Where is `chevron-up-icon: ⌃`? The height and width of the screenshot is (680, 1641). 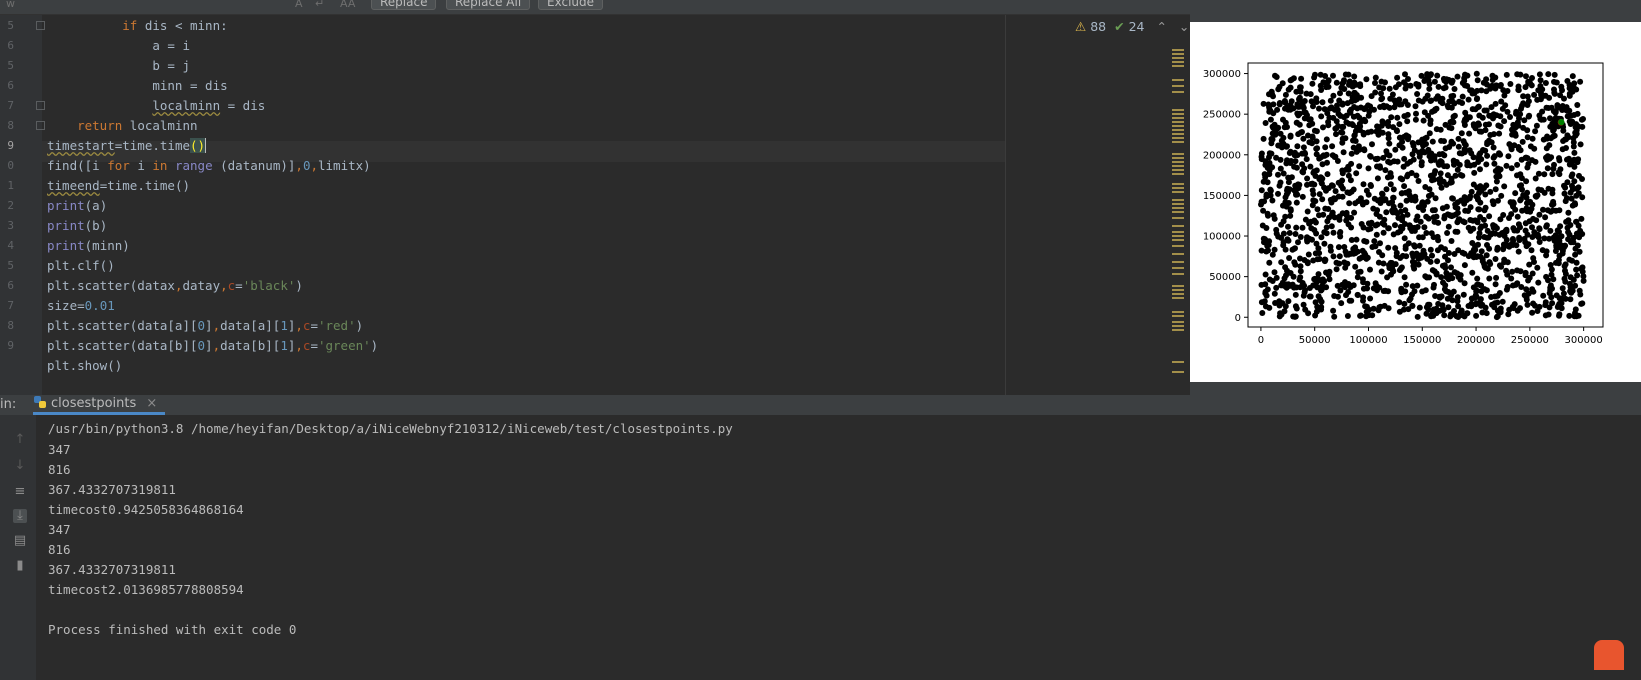
chevron-up-icon: ⌃ is located at coordinates (1161, 26).